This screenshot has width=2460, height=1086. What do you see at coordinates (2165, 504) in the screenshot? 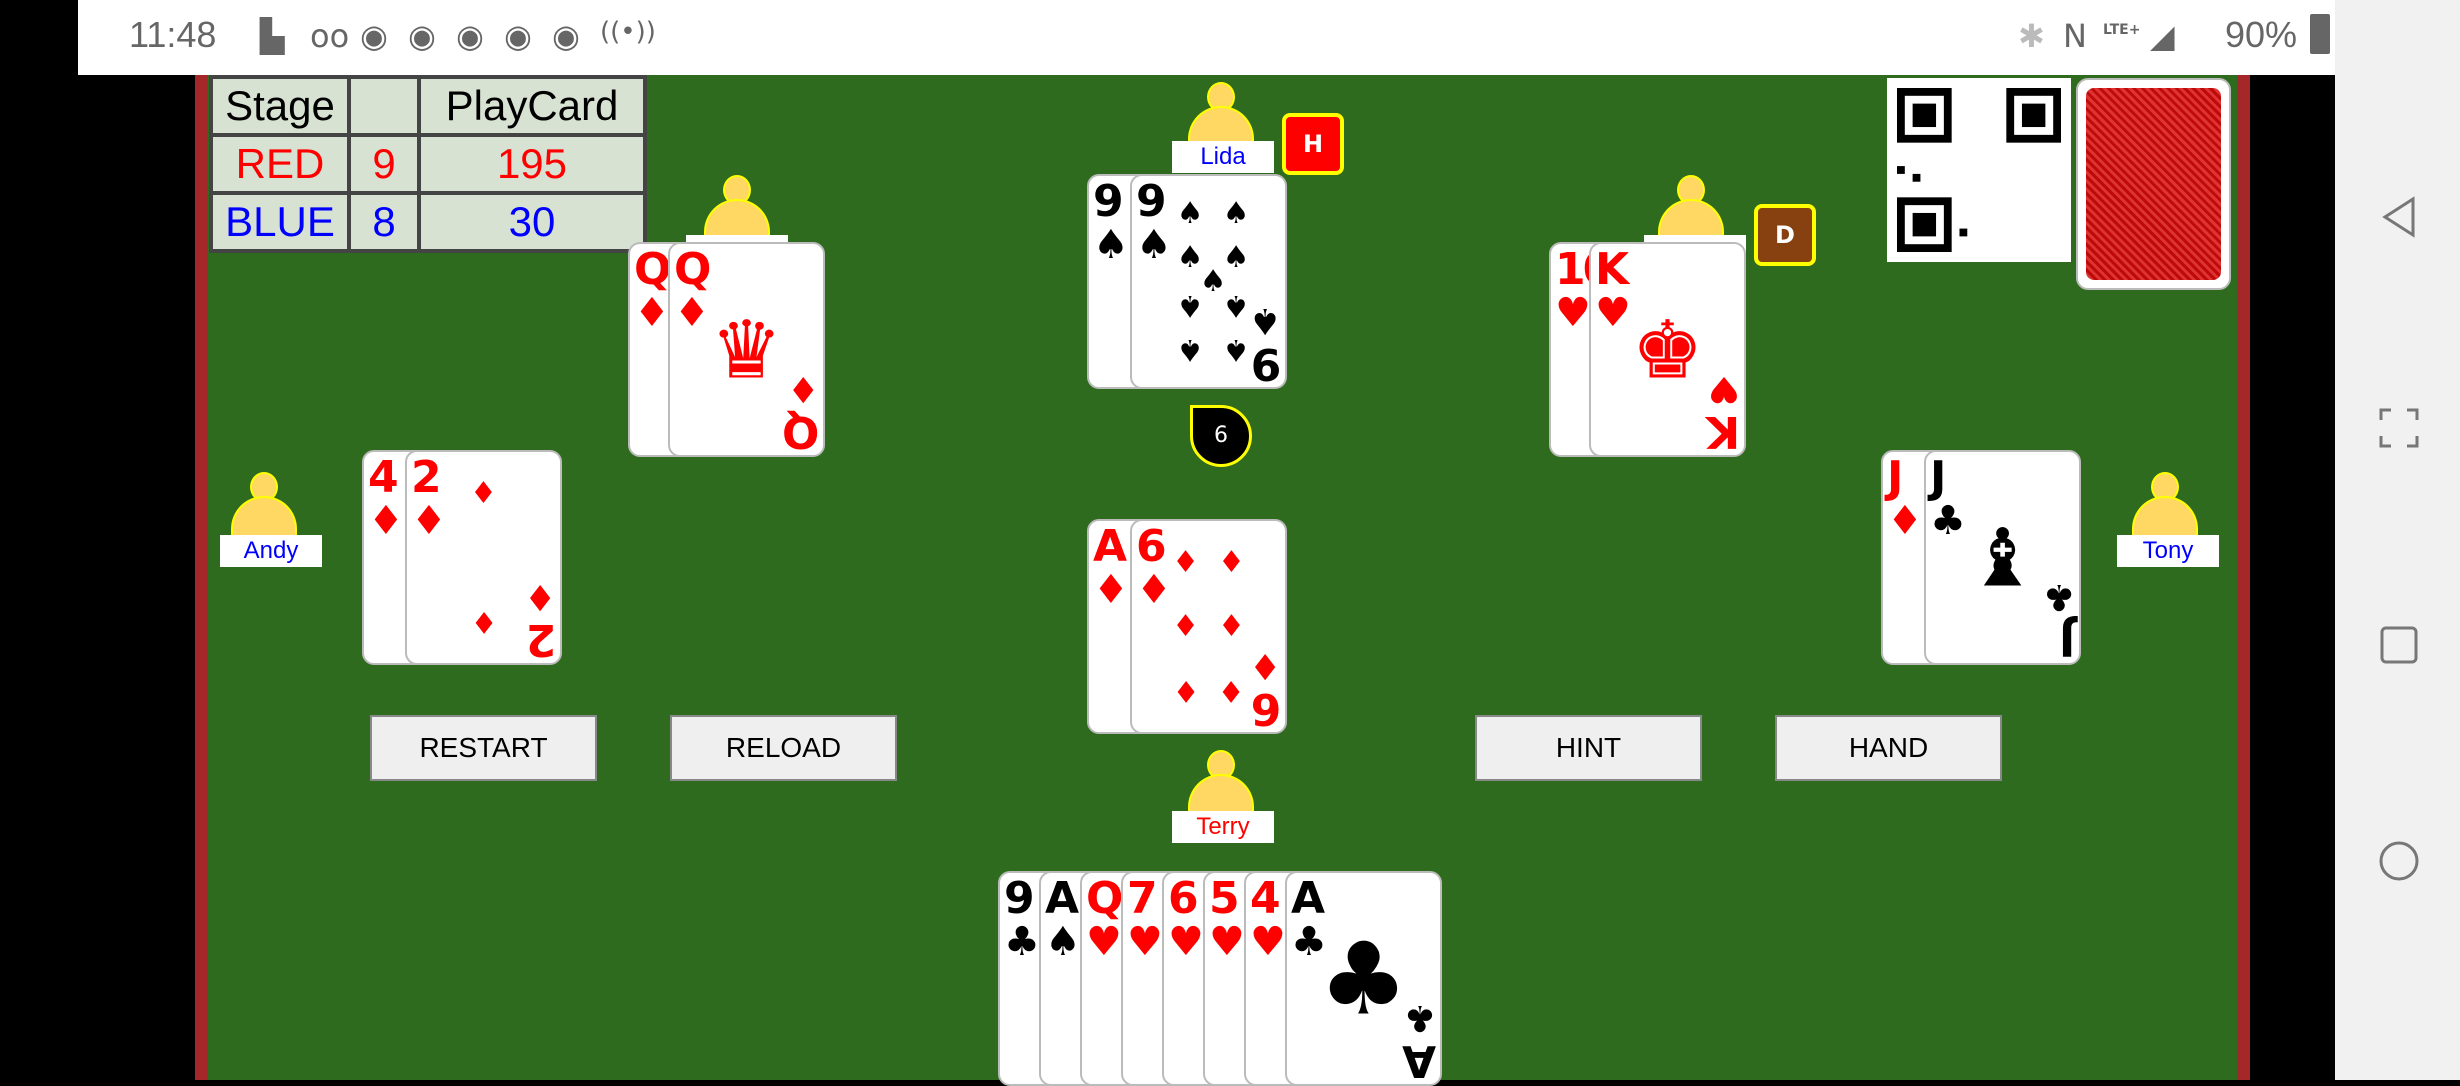
I see `player-avatar-east` at bounding box center [2165, 504].